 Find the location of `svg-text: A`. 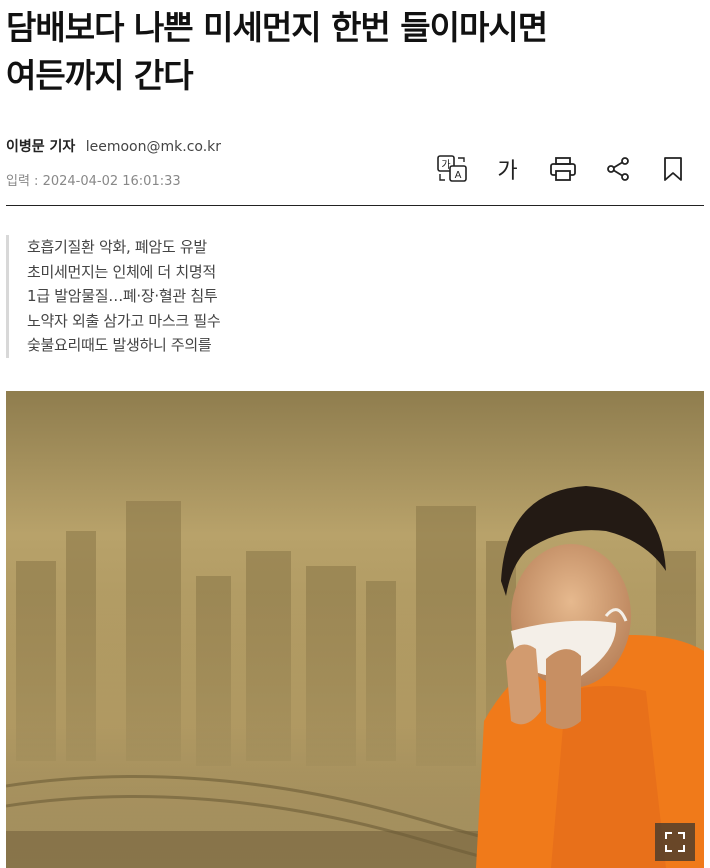

svg-text: A is located at coordinates (457, 175).